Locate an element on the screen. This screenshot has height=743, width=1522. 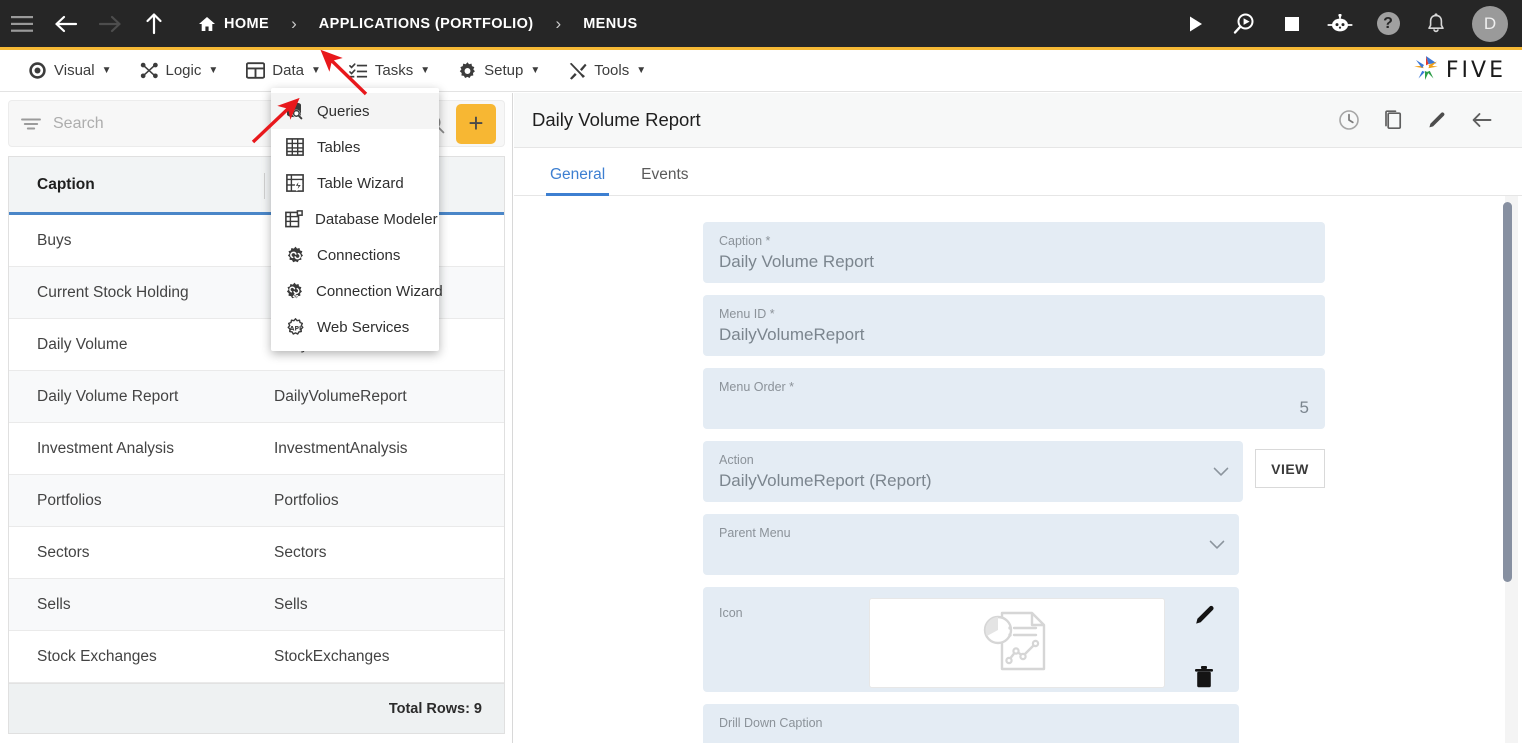
caption-field: Caption * Daily Volume Report is located at coordinates (1014, 252).